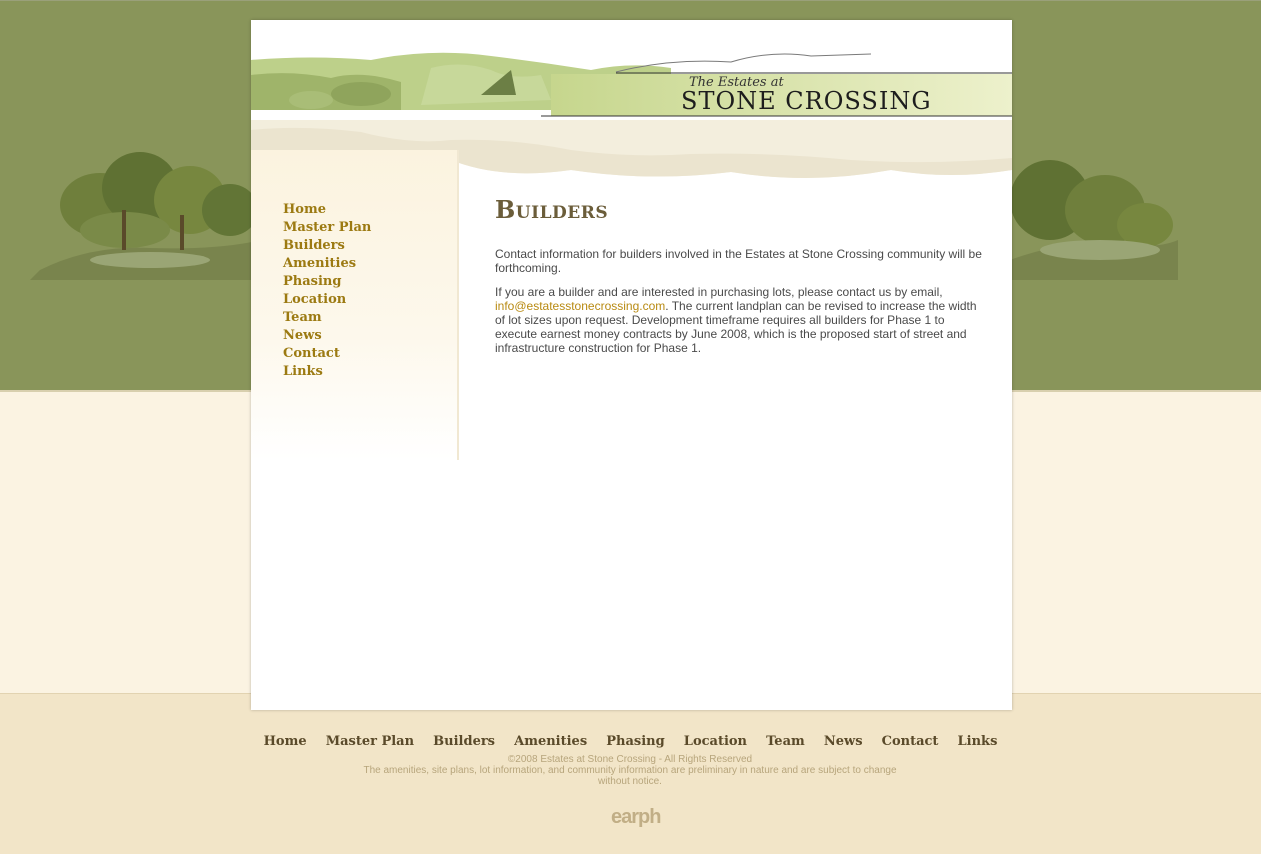  I want to click on sidebar-item-builders: Builders, so click(327, 246).